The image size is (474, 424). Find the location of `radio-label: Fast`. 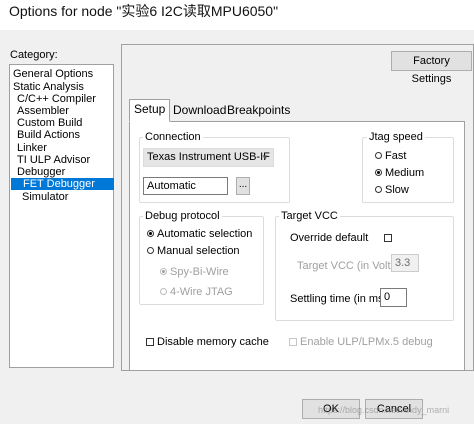

radio-label: Fast is located at coordinates (396, 156).